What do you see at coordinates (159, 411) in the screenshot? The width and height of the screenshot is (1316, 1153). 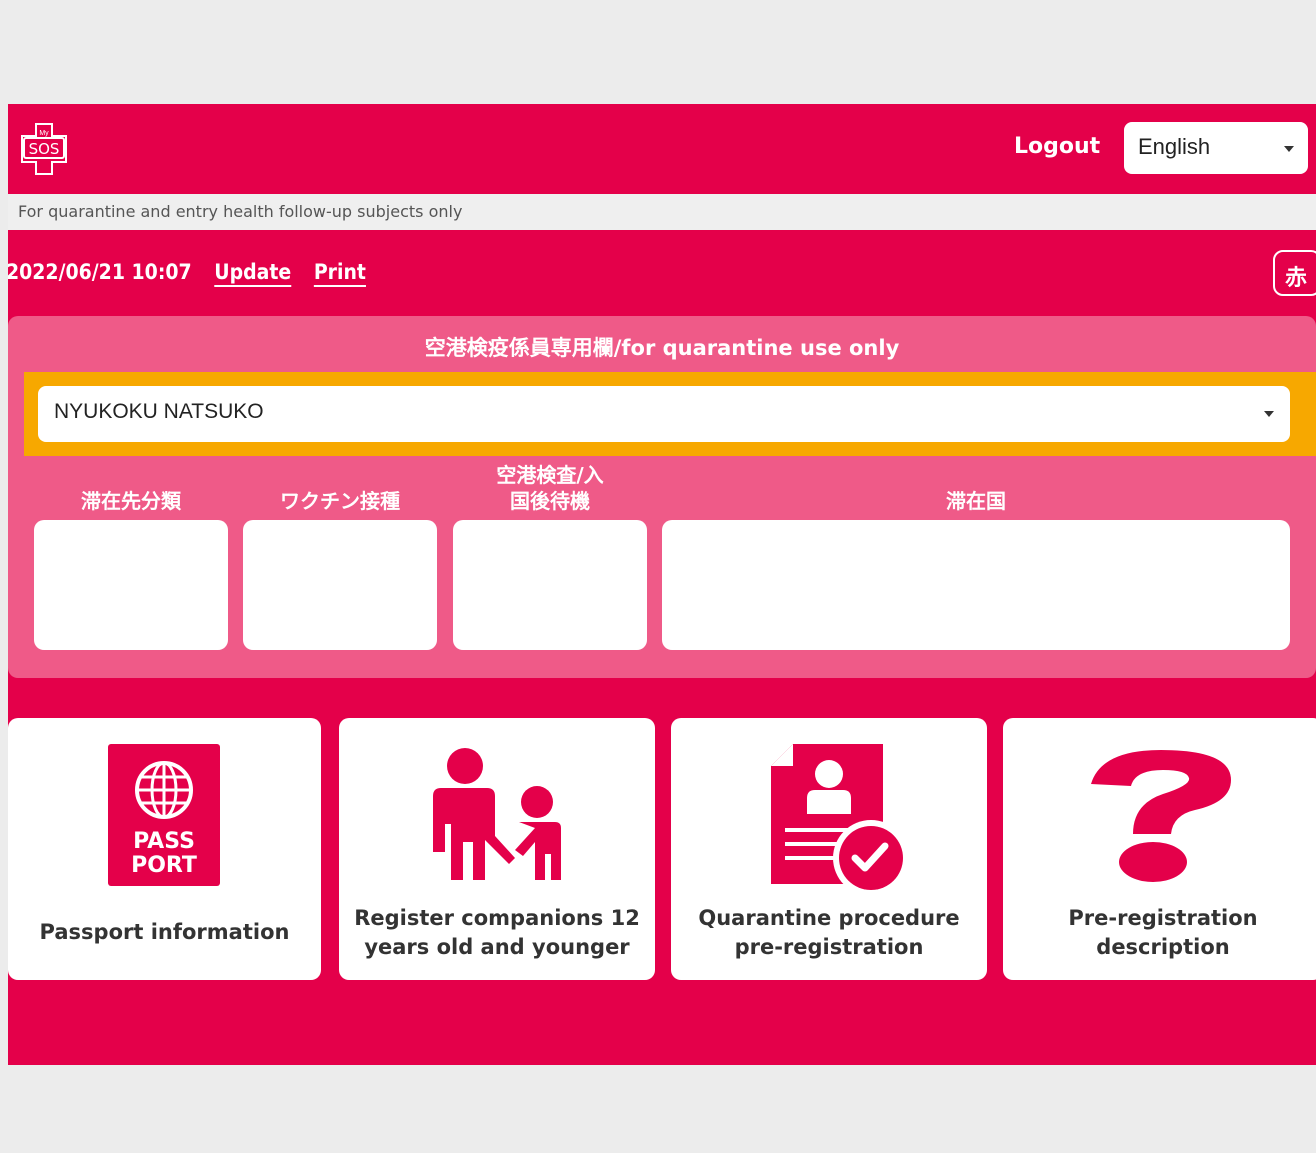 I see `person-select-value: NYUKOKU NATSUKO` at bounding box center [159, 411].